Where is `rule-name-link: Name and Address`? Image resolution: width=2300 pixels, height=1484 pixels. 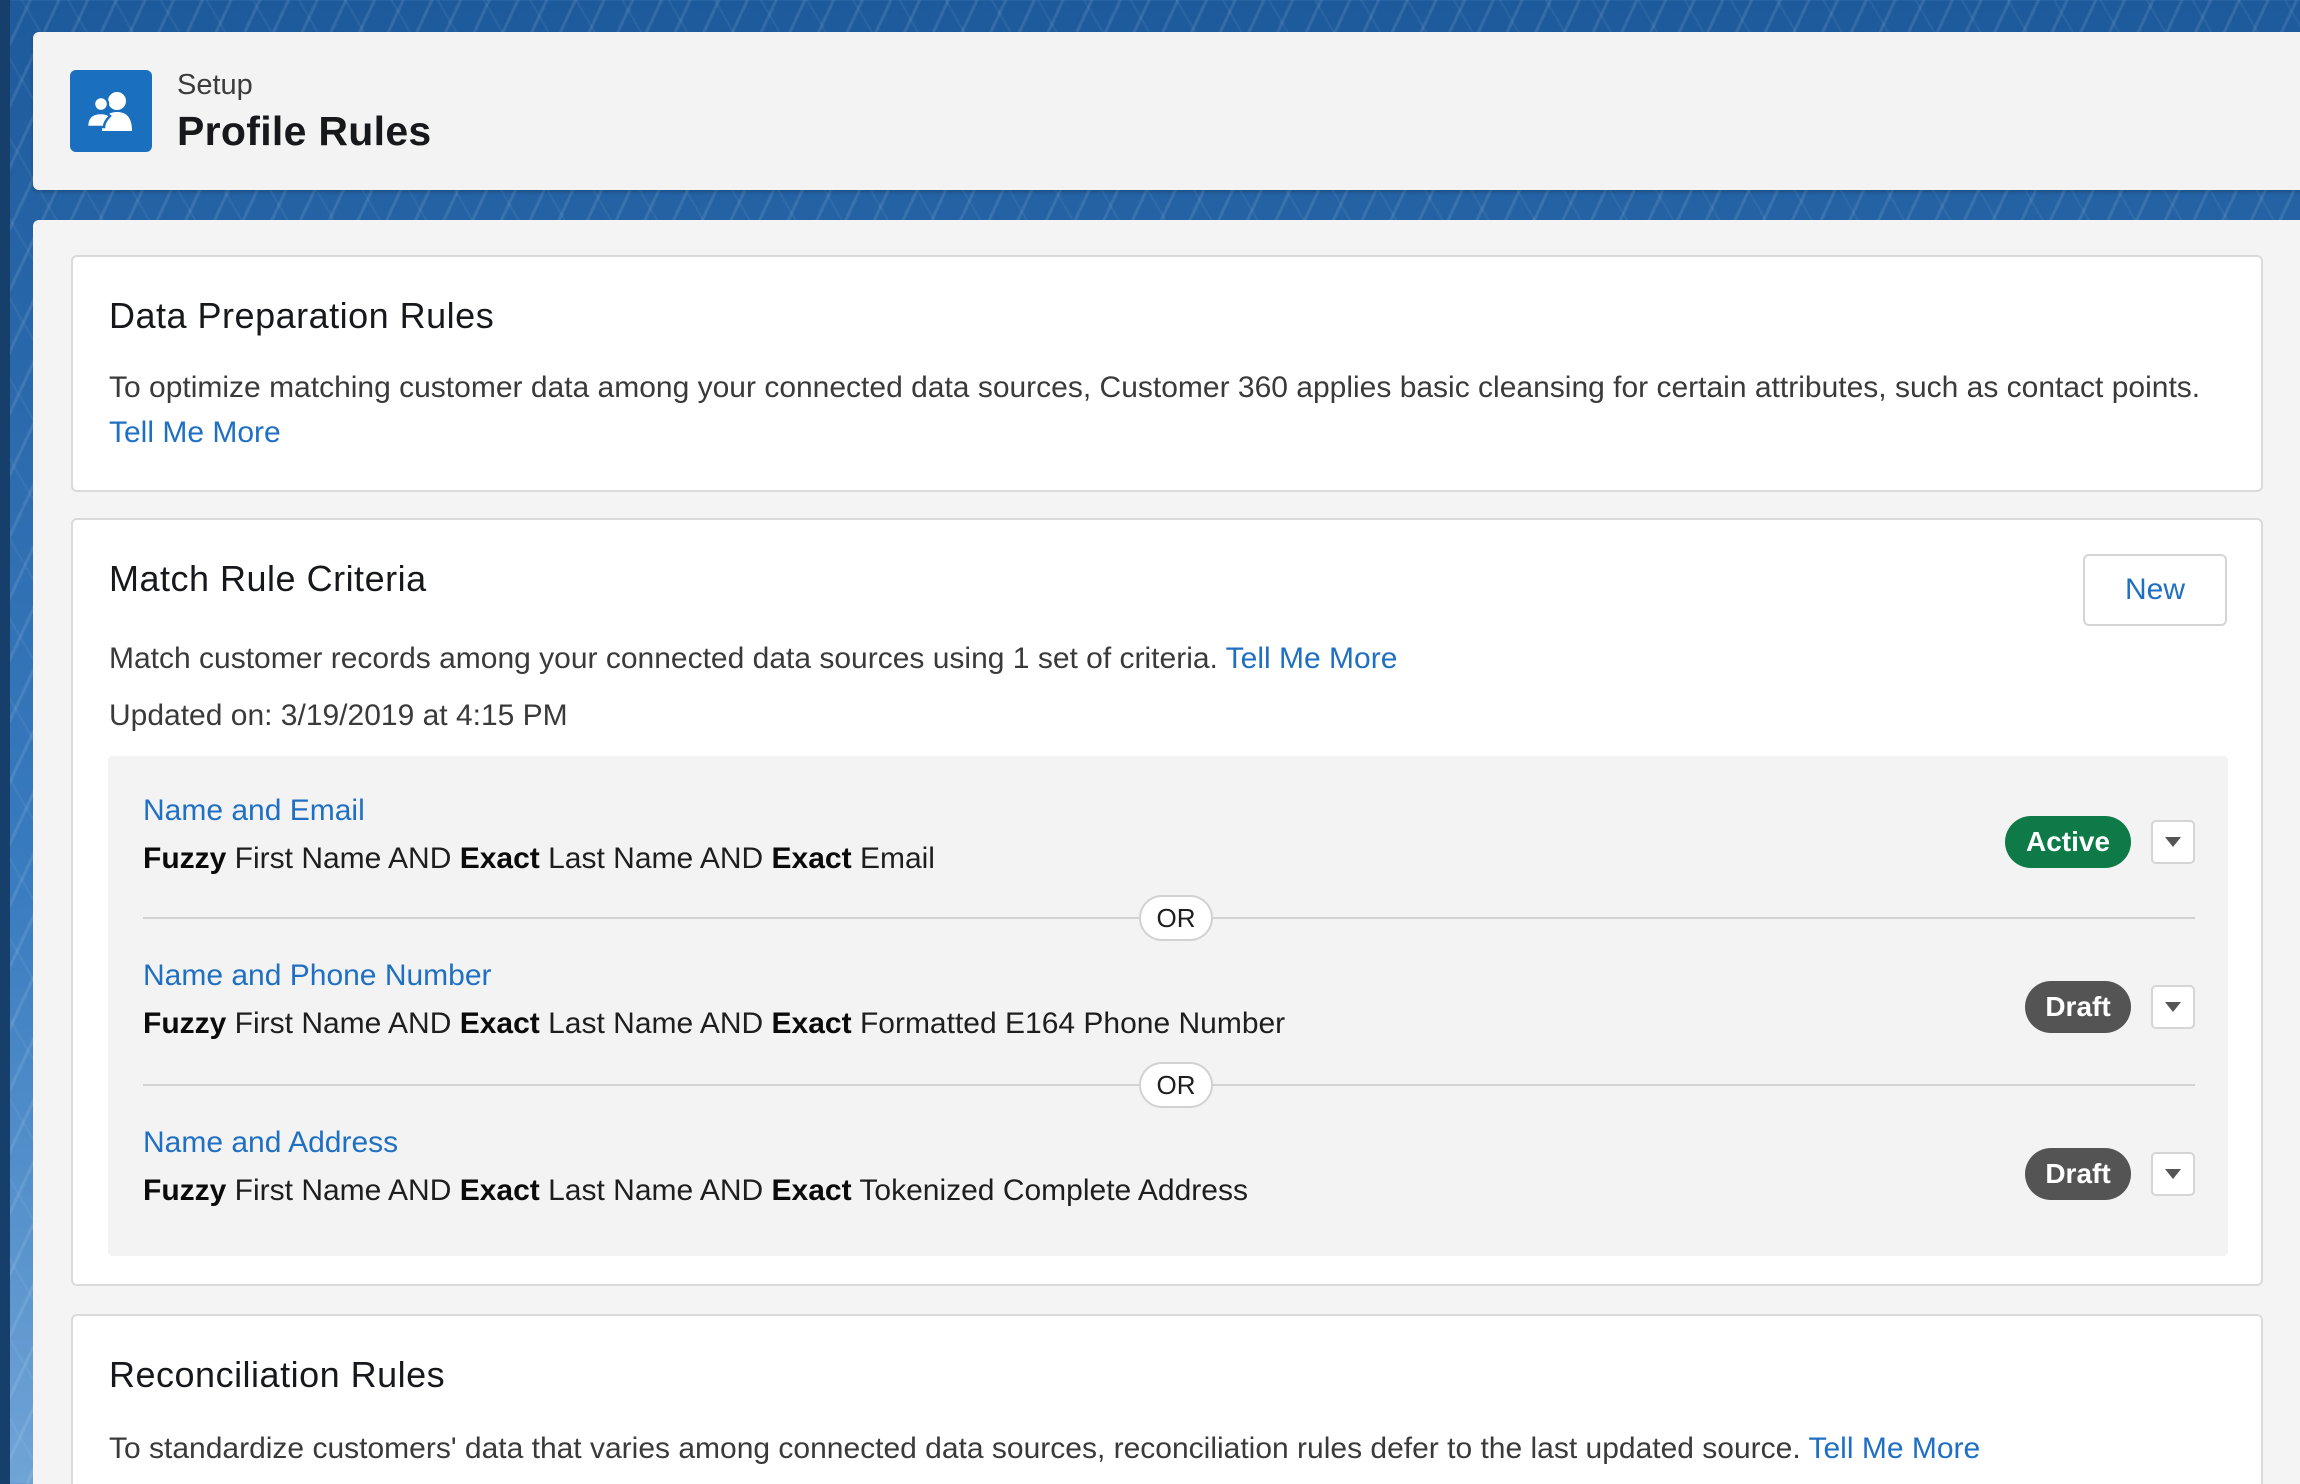
rule-name-link: Name and Address is located at coordinates (1169, 1143).